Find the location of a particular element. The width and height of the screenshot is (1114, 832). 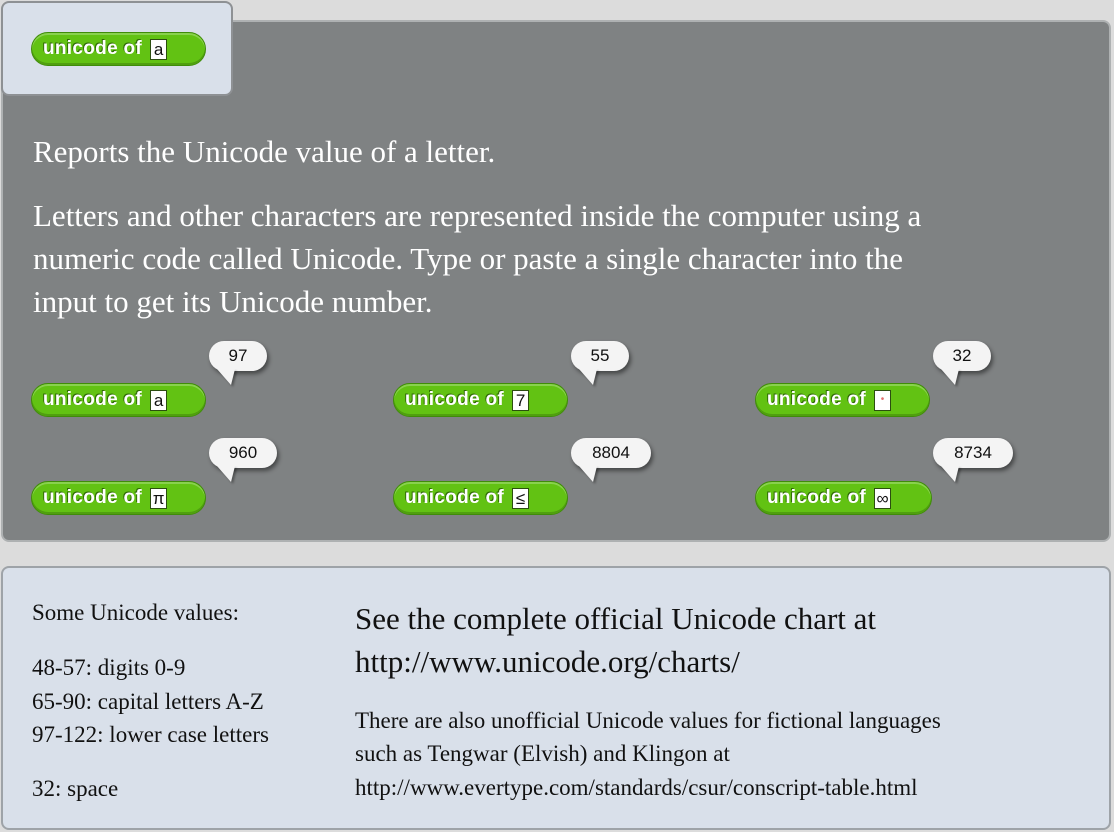

unicode-of-block-header: unicode of a is located at coordinates (118, 49).